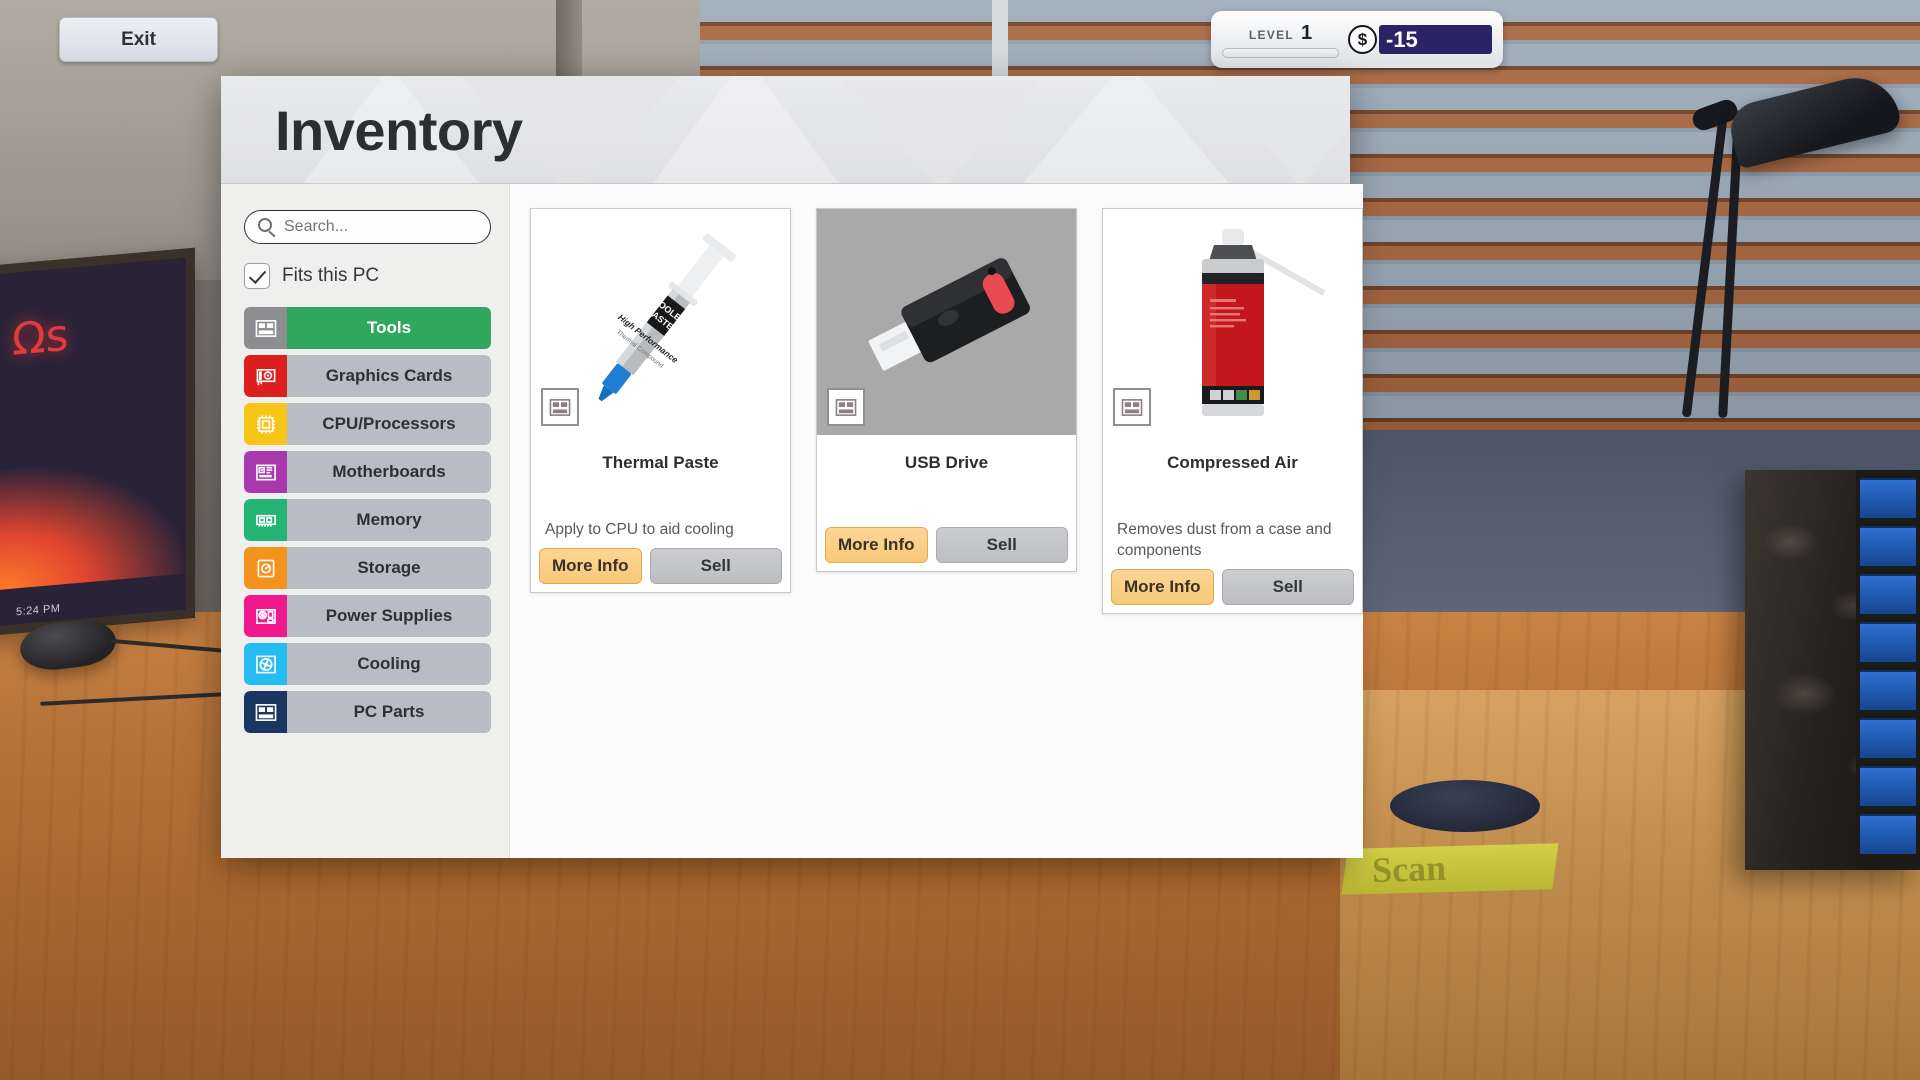 This screenshot has height=1080, width=1920. What do you see at coordinates (265, 472) in the screenshot?
I see `motherboard-icon` at bounding box center [265, 472].